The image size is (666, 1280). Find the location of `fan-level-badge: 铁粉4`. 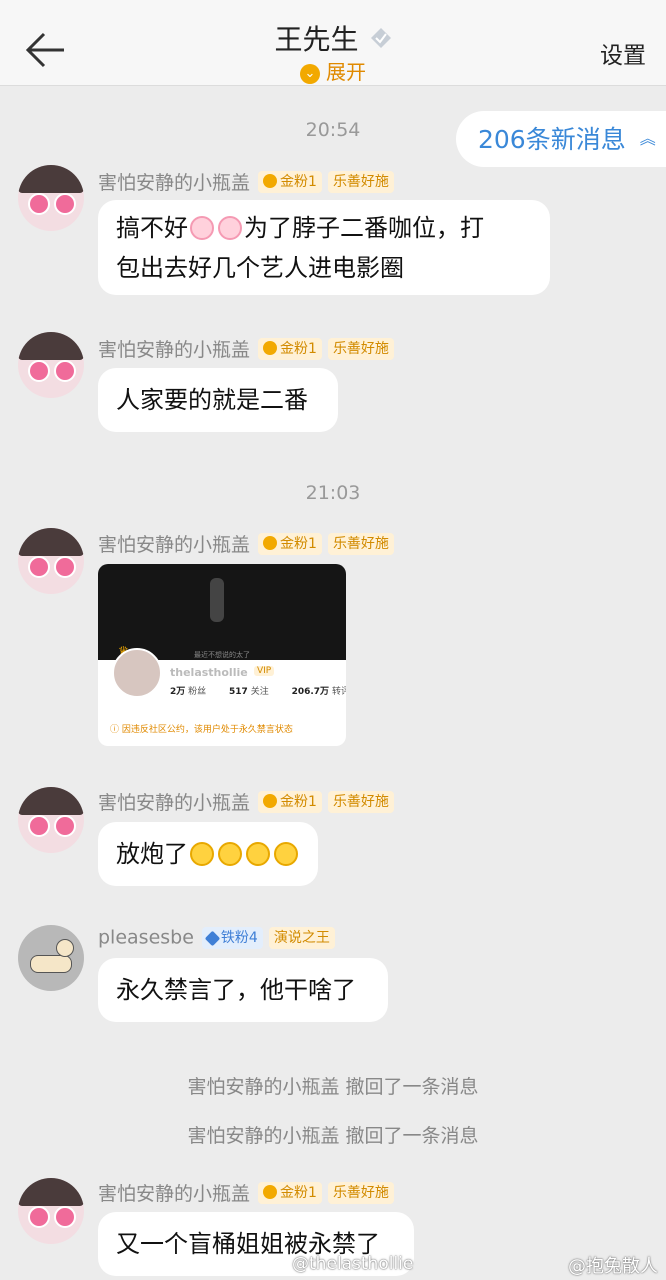

fan-level-badge: 铁粉4 is located at coordinates (232, 937).